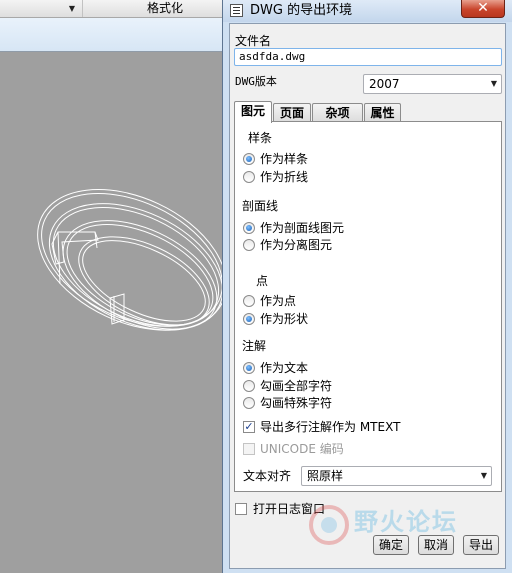 Image resolution: width=512 pixels, height=573 pixels. What do you see at coordinates (368, 57) in the screenshot?
I see `filename-input: asdfda.dwg` at bounding box center [368, 57].